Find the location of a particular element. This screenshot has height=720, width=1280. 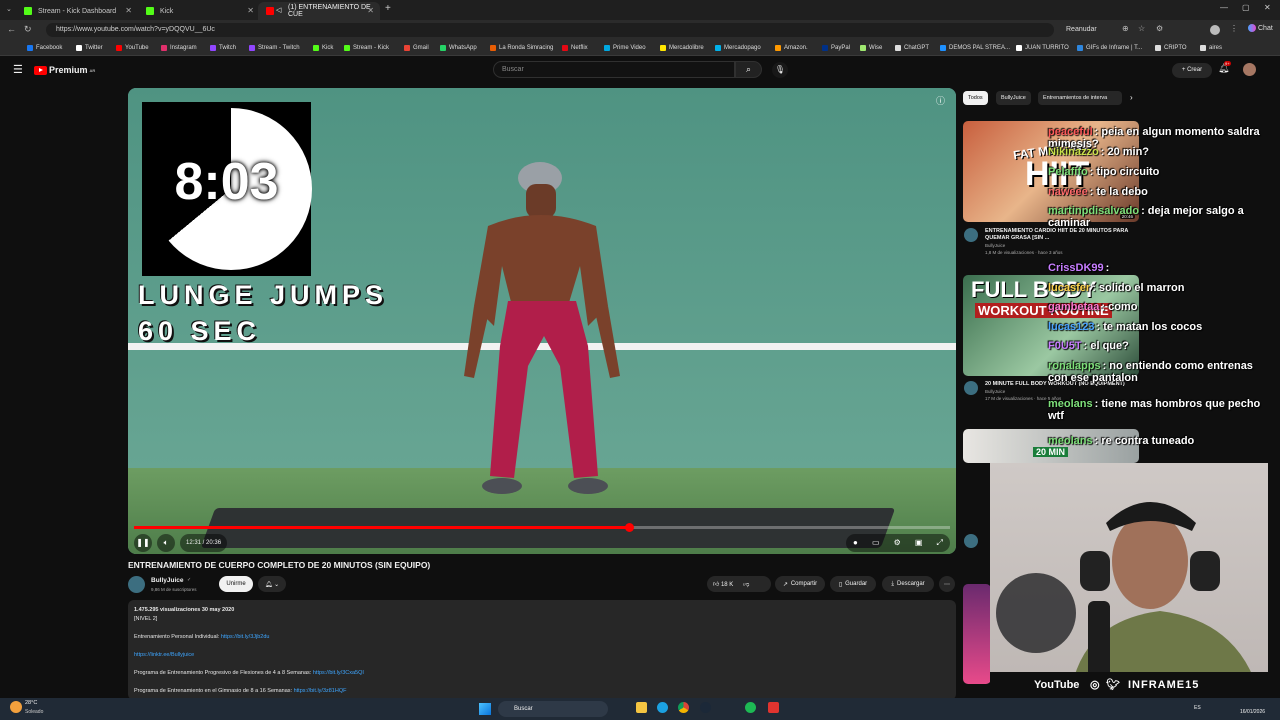

pause-button: ❚❚ is located at coordinates (143, 543).